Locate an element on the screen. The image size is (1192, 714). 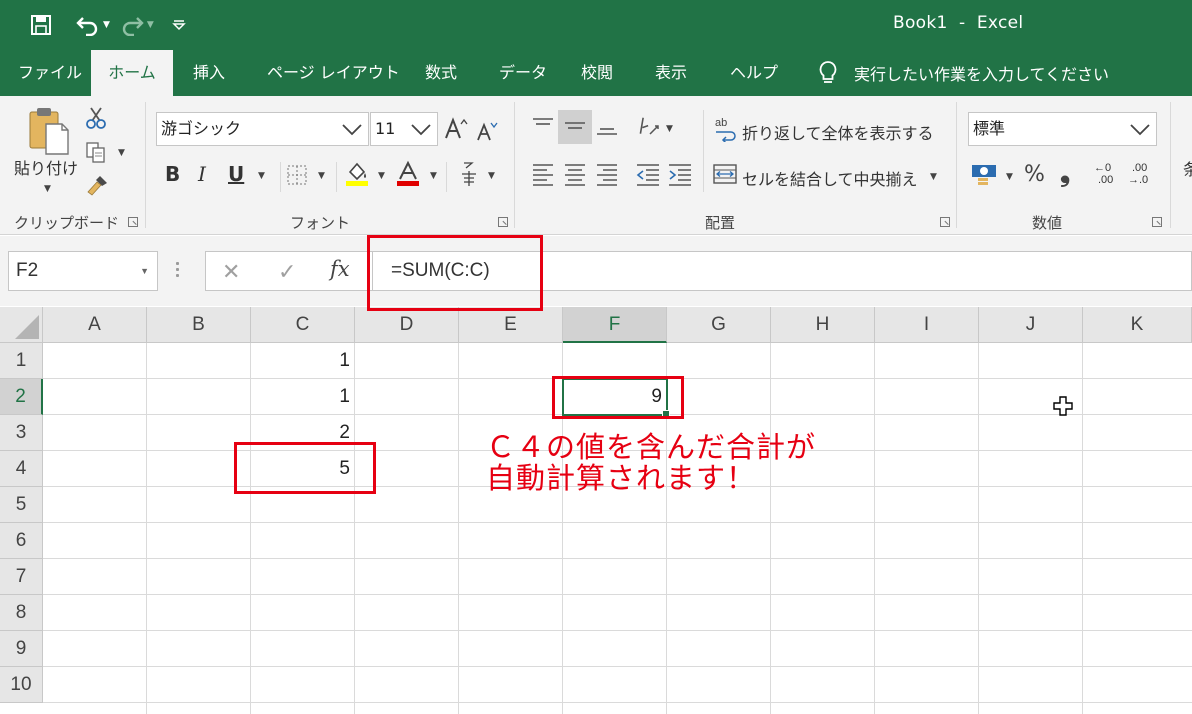
tab-view: 表示 is located at coordinates (671, 73).